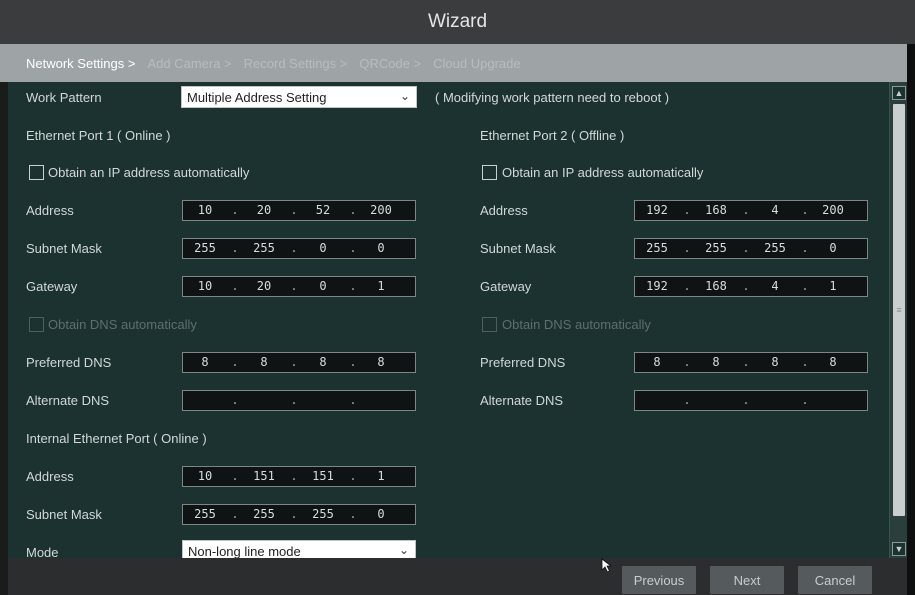 This screenshot has width=915, height=595. What do you see at coordinates (751, 286) in the screenshot?
I see `port2-gateway-input: 192. 168. 4. 1` at bounding box center [751, 286].